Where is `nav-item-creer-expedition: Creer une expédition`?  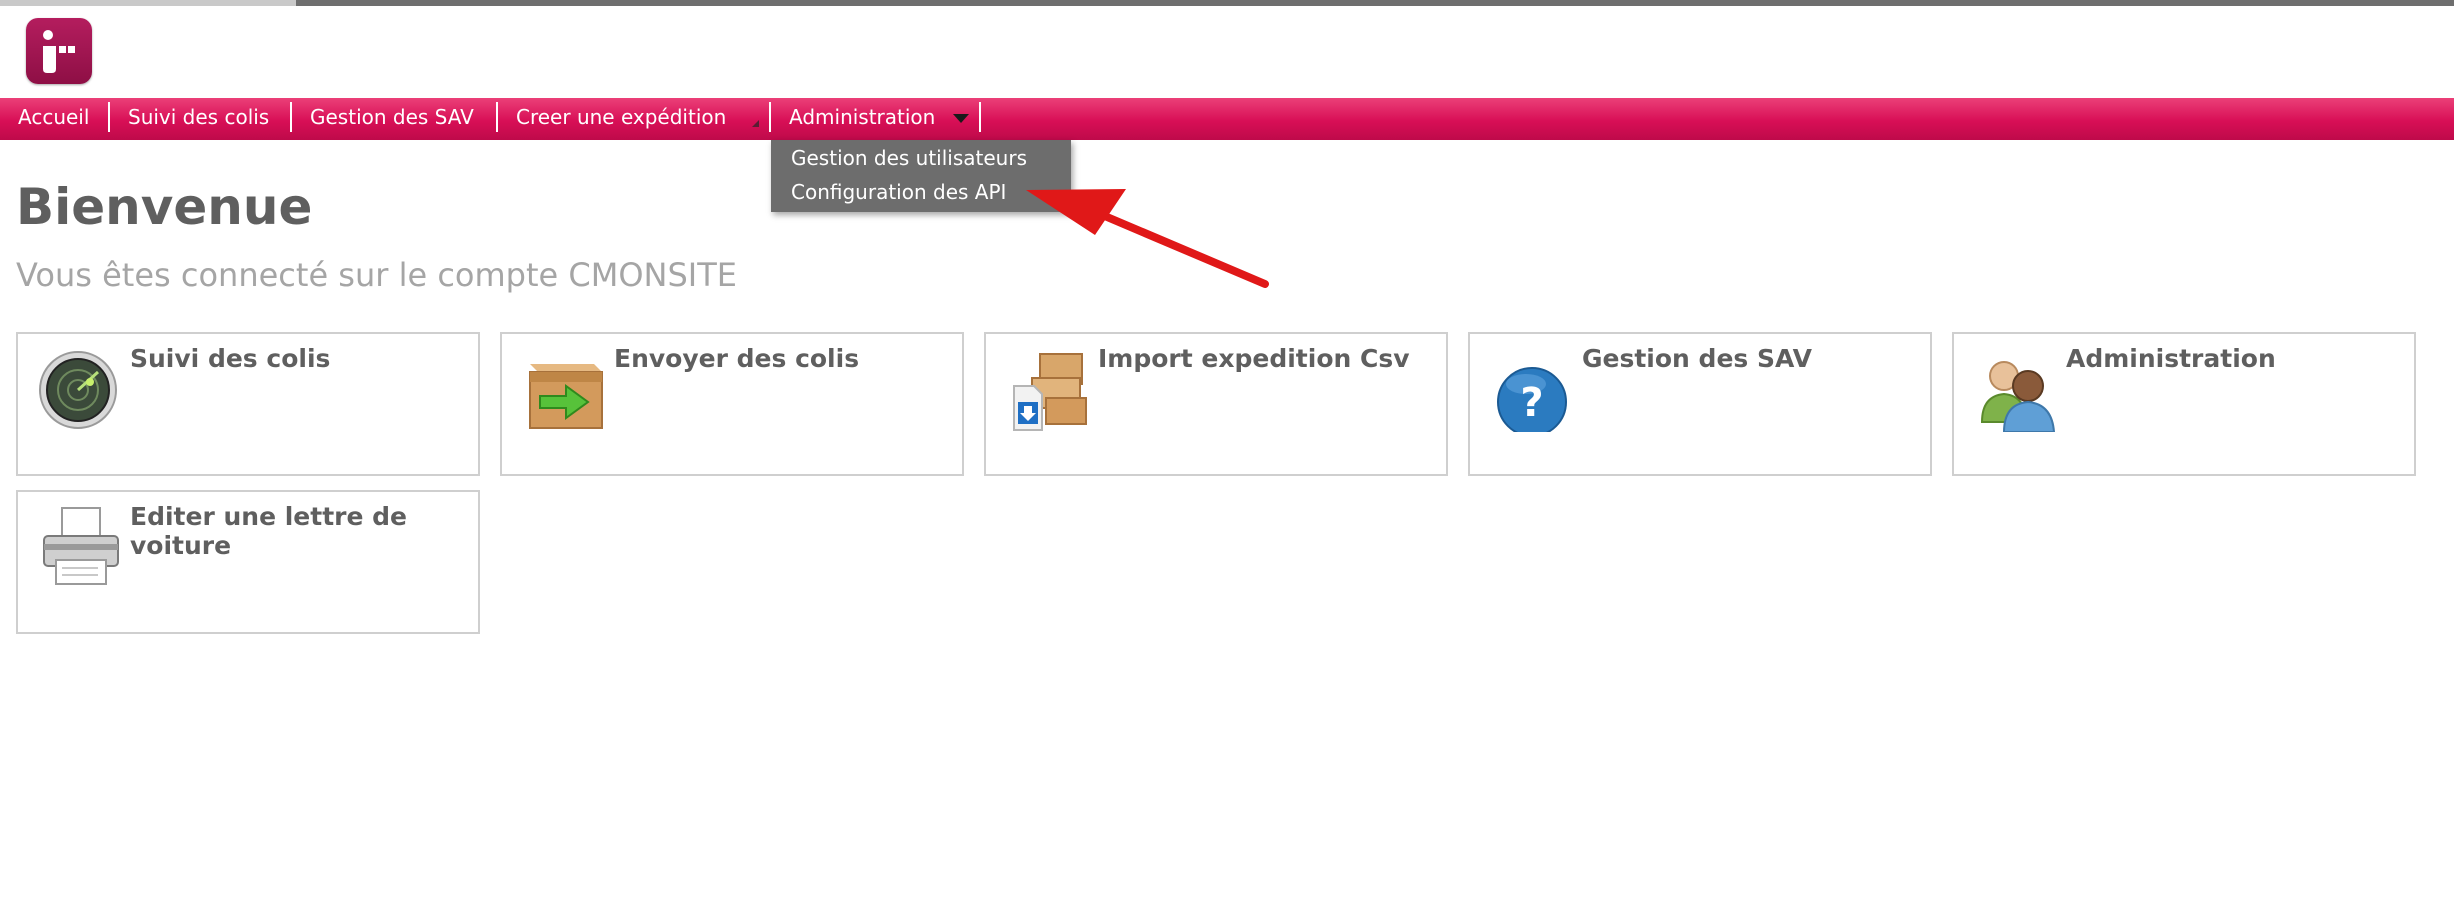 nav-item-creer-expedition: Creer une expédition is located at coordinates (634, 119).